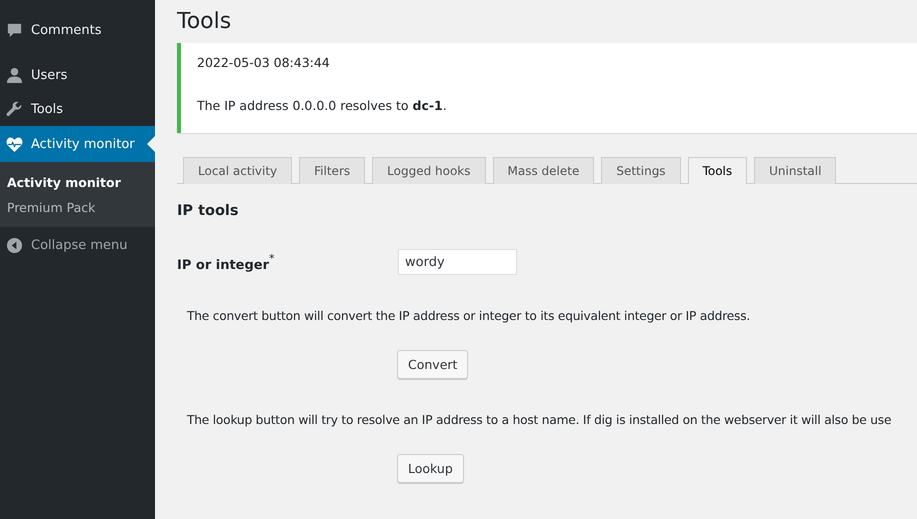 The image size is (917, 519). I want to click on speech-bubble-icon, so click(14, 30).